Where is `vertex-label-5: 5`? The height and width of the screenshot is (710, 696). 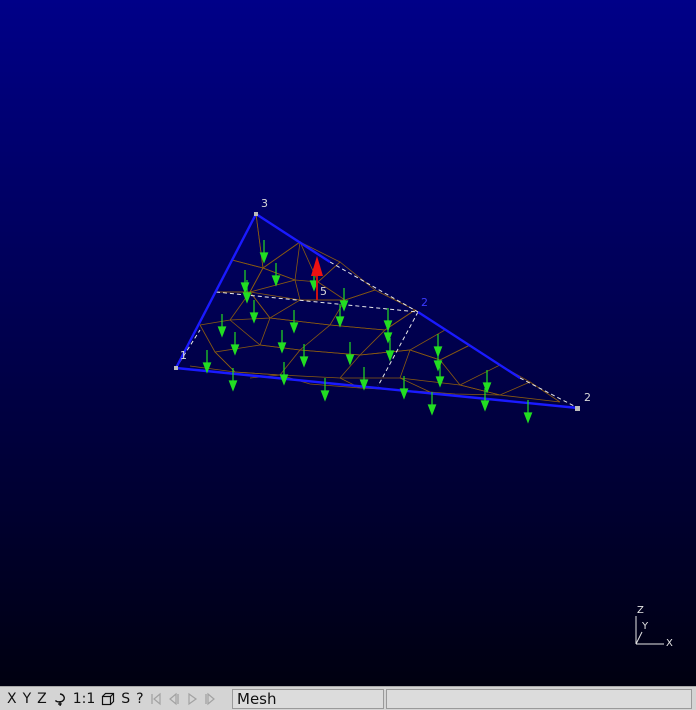 vertex-label-5: 5 is located at coordinates (323, 291).